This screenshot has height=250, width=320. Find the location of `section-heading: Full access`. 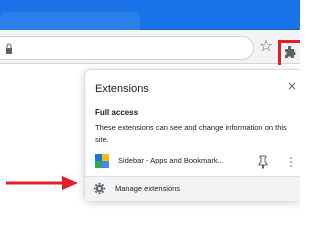

section-heading: Full access is located at coordinates (117, 112).